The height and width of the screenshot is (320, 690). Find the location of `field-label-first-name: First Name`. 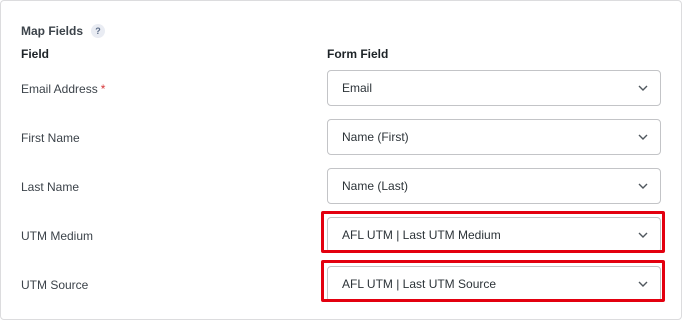

field-label-first-name: First Name is located at coordinates (50, 138).